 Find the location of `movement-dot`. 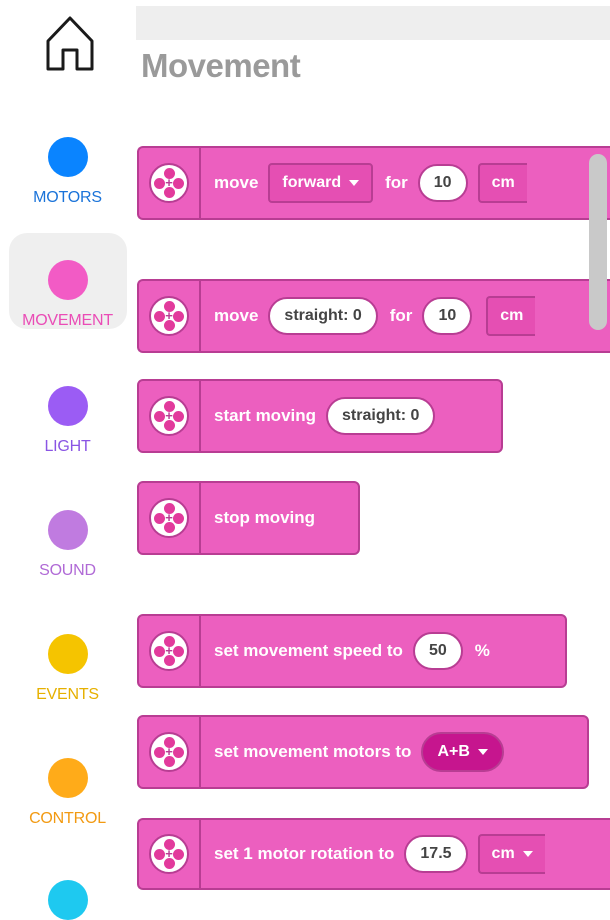

movement-dot is located at coordinates (68, 280).